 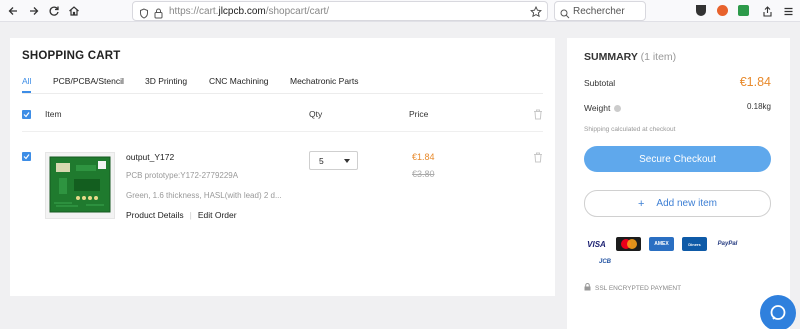 What do you see at coordinates (677, 159) in the screenshot?
I see `secure-checkout-button: Secure Checkout` at bounding box center [677, 159].